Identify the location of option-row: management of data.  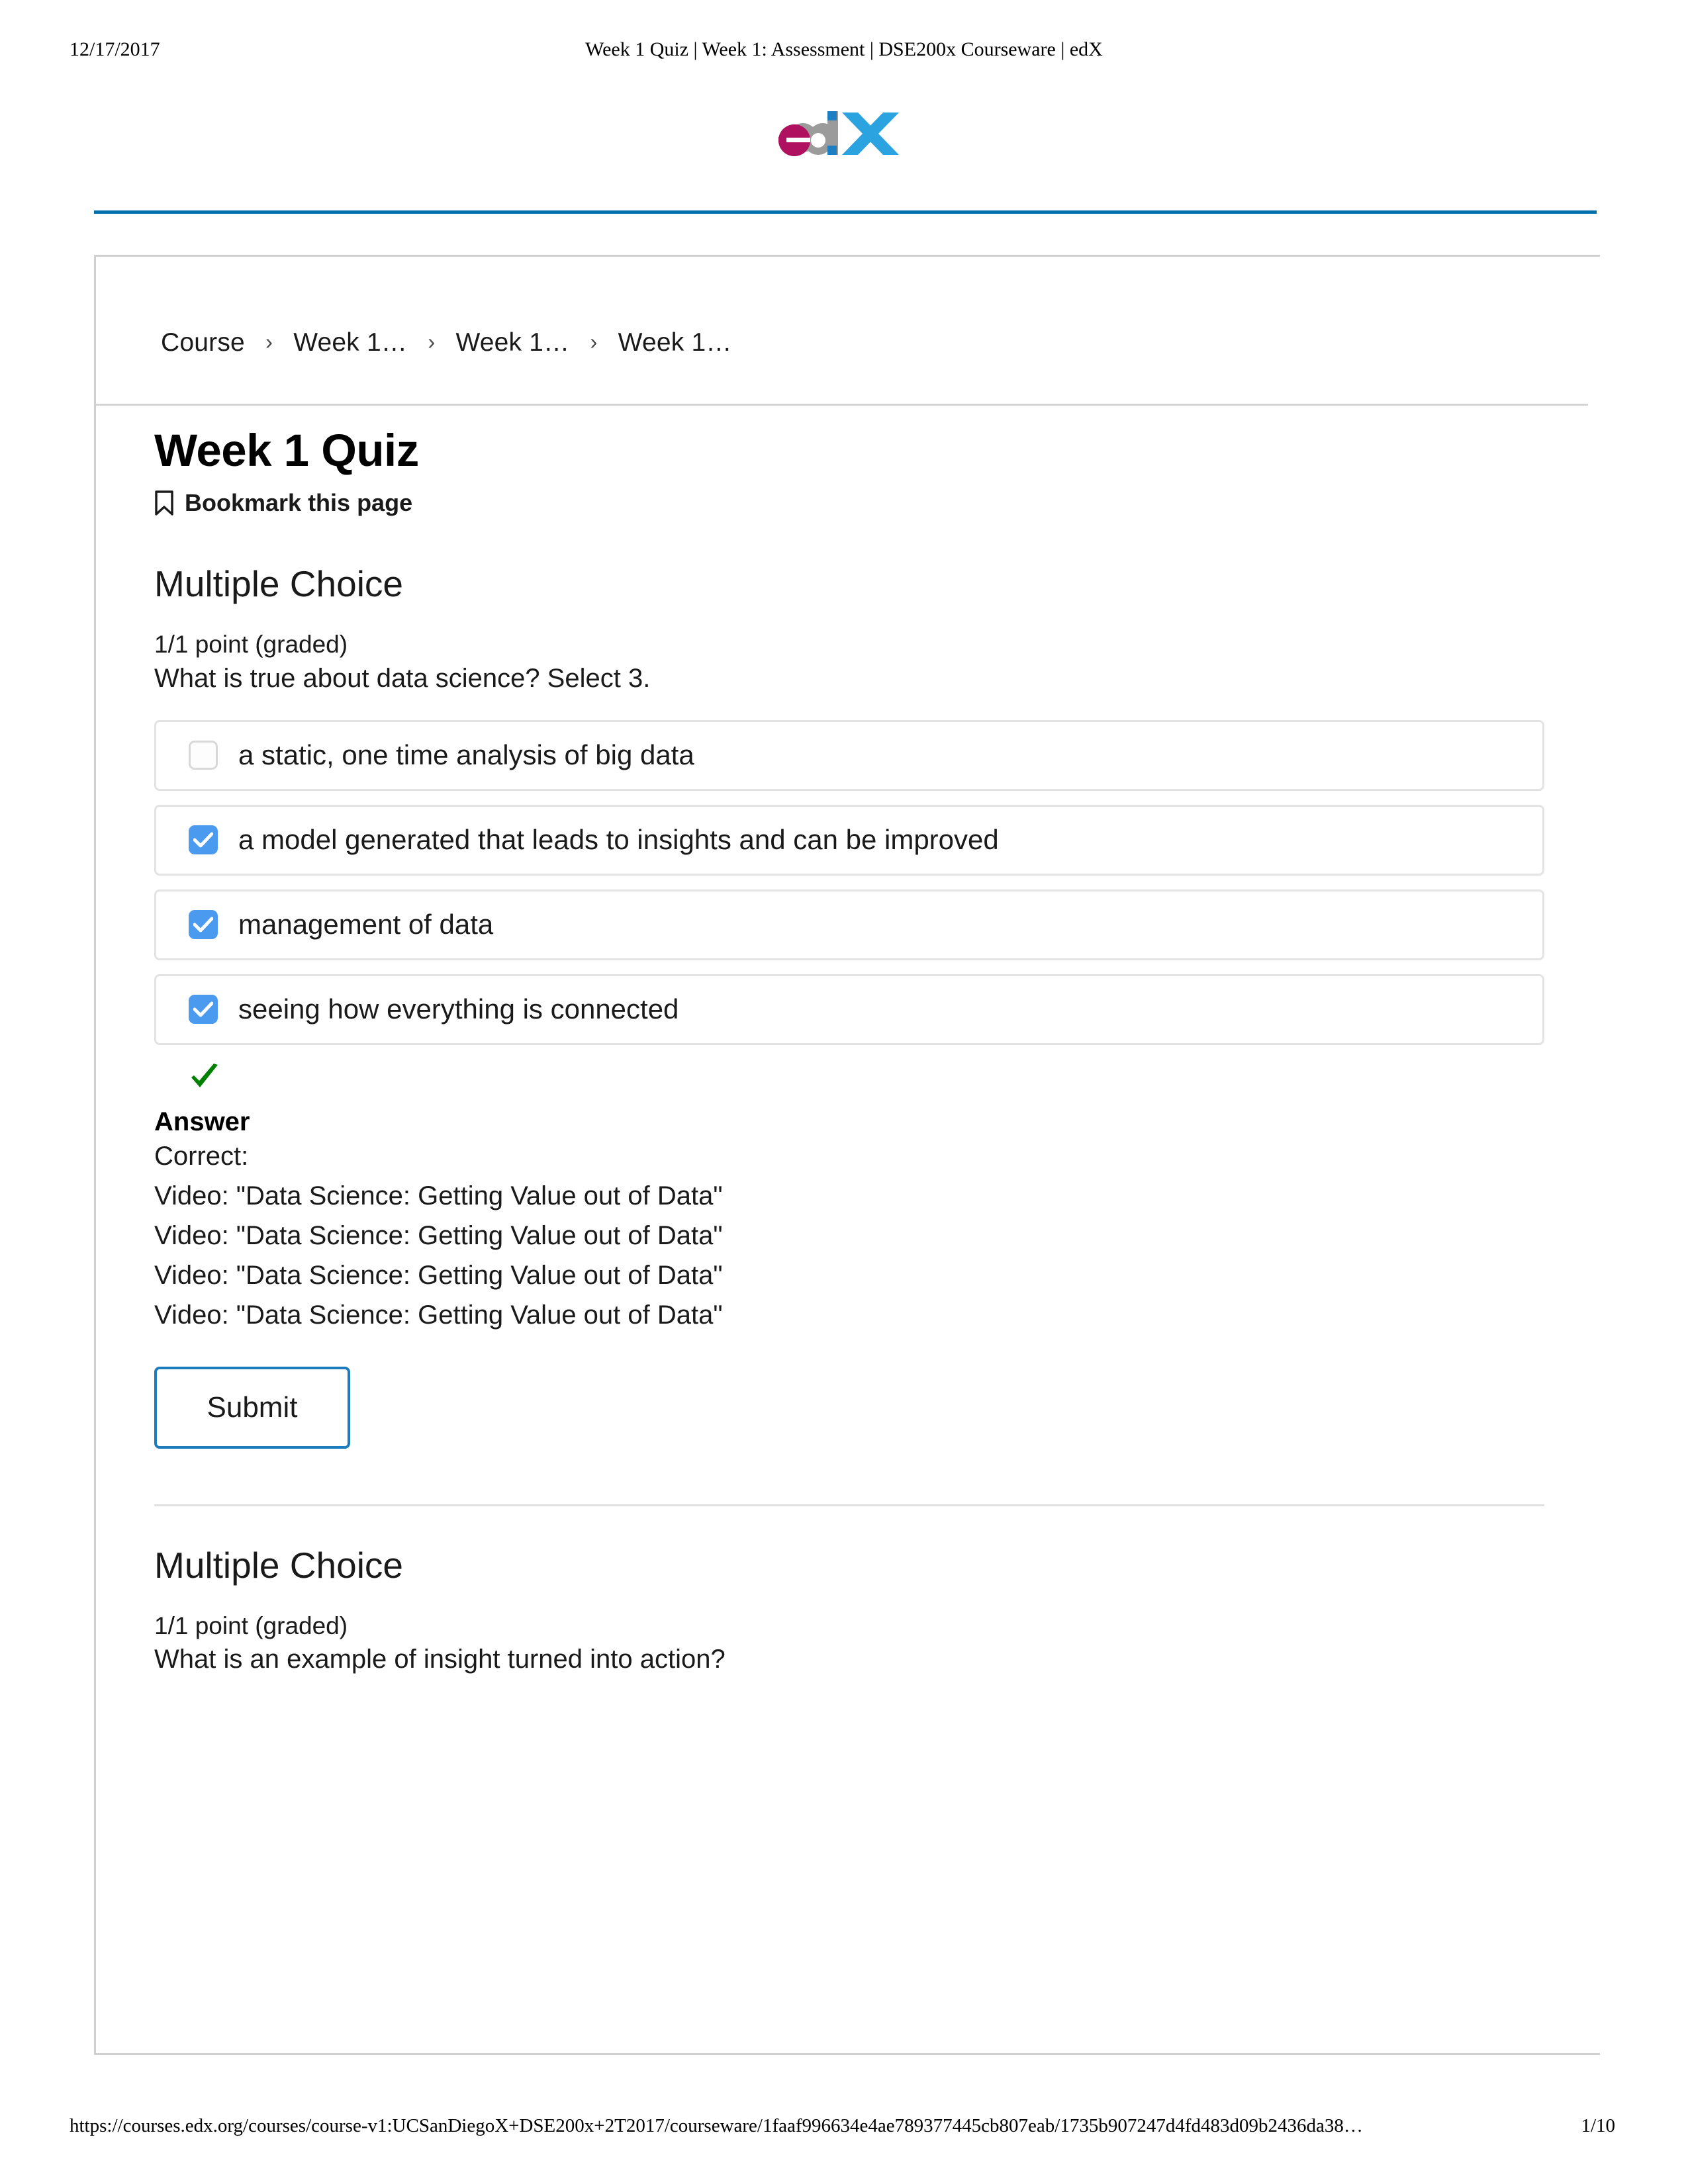
(849, 924).